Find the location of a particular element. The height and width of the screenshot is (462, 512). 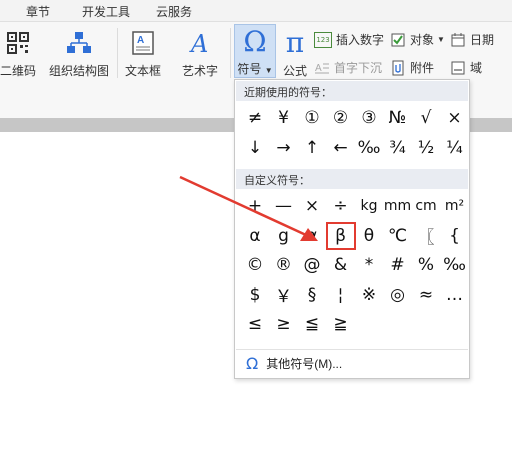

org-chart-icon is located at coordinates (79, 43).